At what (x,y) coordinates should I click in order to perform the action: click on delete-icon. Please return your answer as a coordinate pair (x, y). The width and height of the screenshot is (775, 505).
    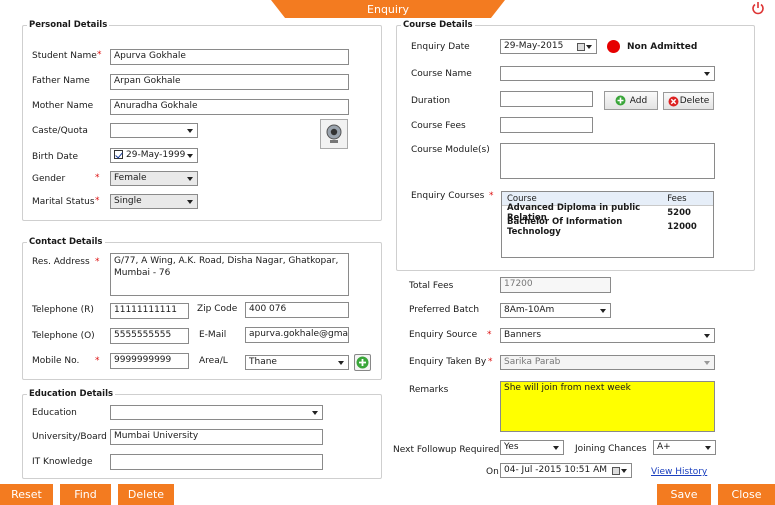
    Looking at the image, I should click on (673, 101).